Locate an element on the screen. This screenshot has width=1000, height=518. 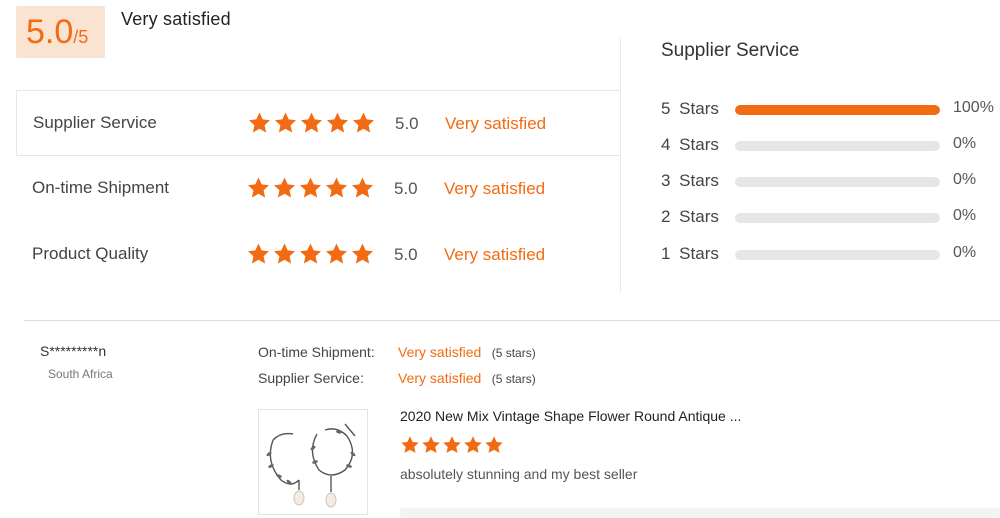
distribution-bar-fill is located at coordinates (837, 110).